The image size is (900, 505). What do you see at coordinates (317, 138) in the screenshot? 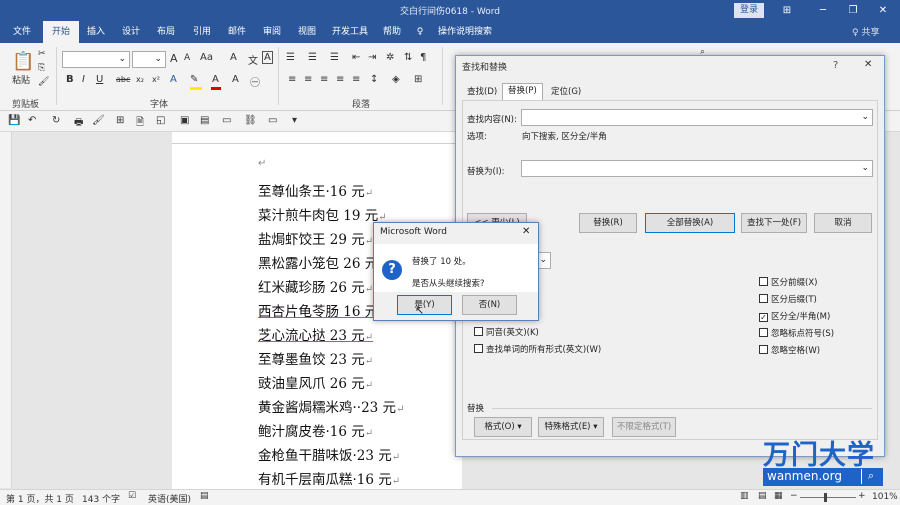
I see `horizontal-ruler` at bounding box center [317, 138].